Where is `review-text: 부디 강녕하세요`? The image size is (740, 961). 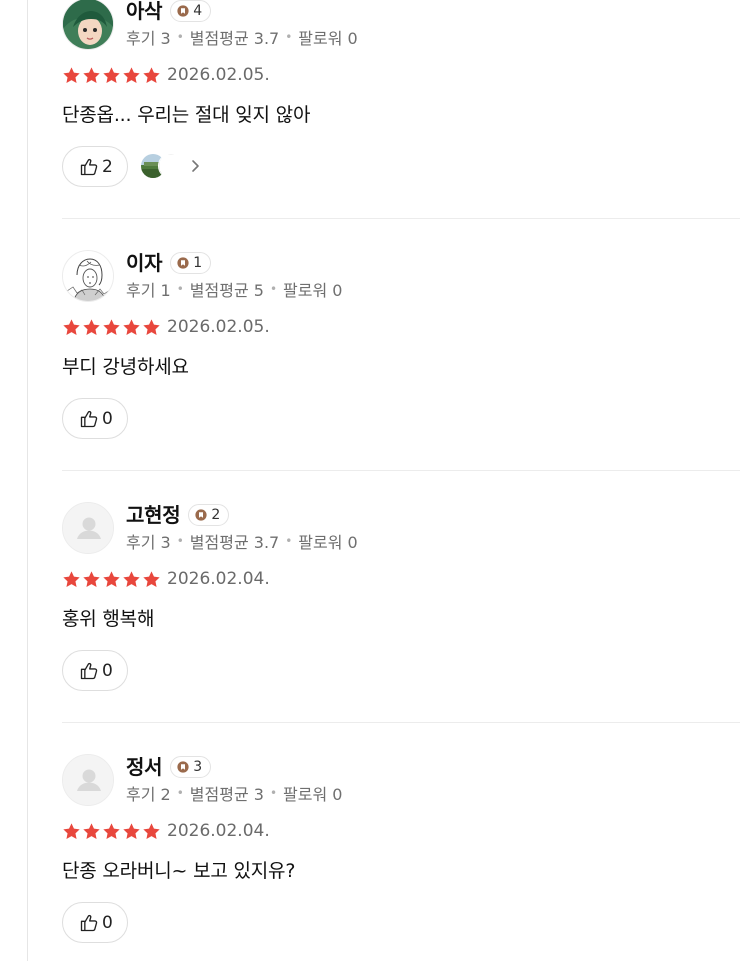
review-text: 부디 강녕하세요 is located at coordinates (125, 367).